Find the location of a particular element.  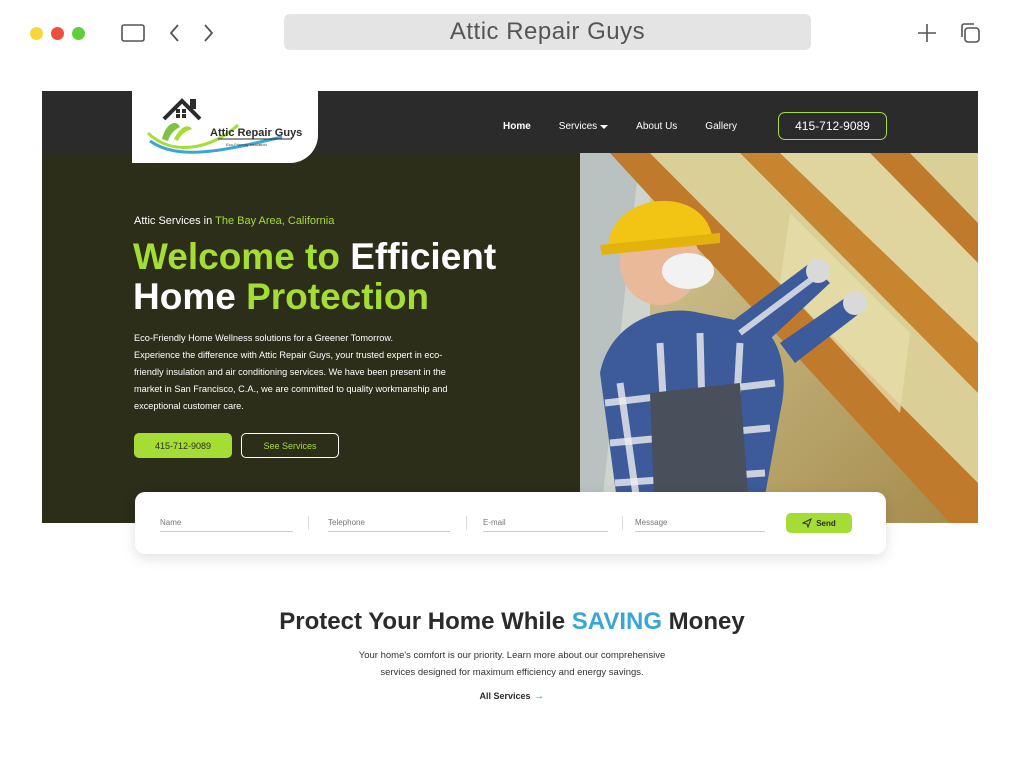

nav-gallery-label: Gallery is located at coordinates (721, 126).